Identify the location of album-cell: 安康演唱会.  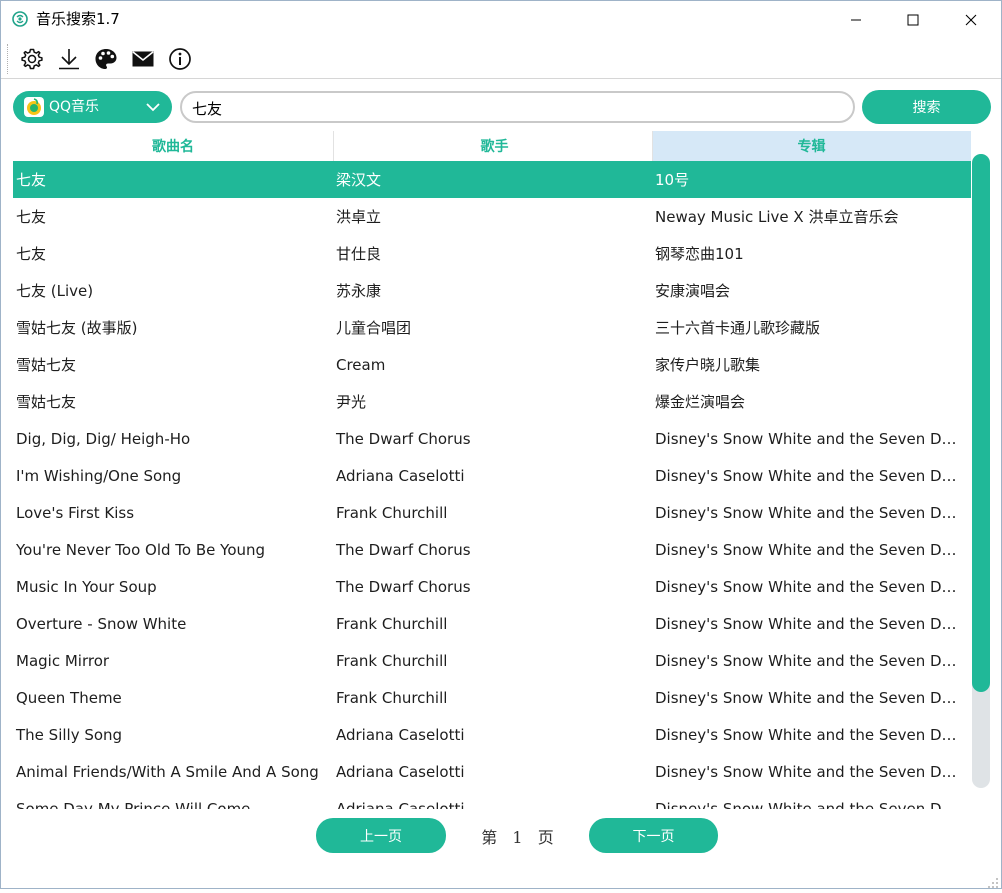
(693, 290).